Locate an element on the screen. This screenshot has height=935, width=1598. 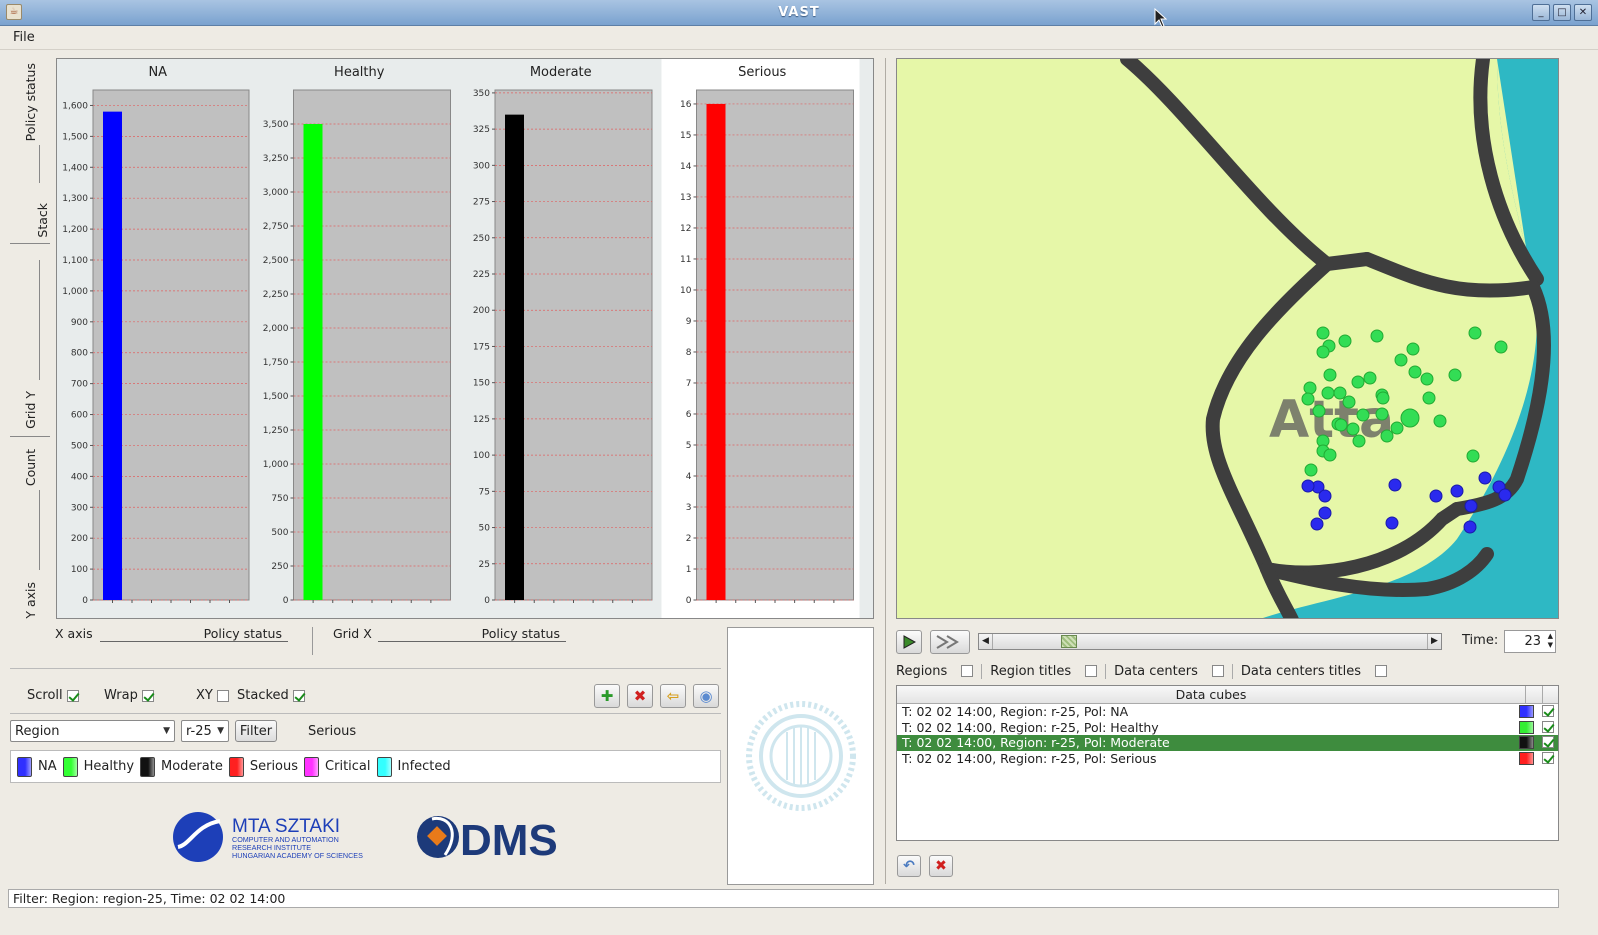
tab-policy-status: Policy status is located at coordinates (30, 102).